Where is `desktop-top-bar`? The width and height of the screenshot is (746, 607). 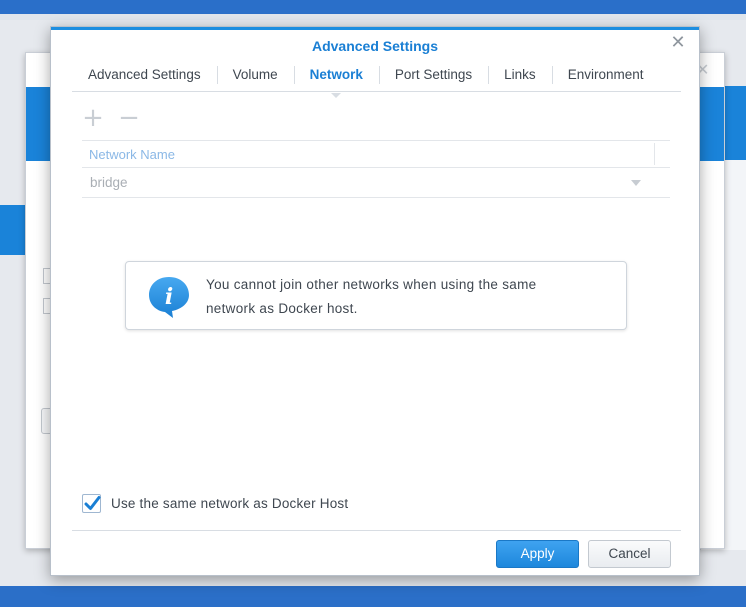
desktop-top-bar is located at coordinates (373, 7).